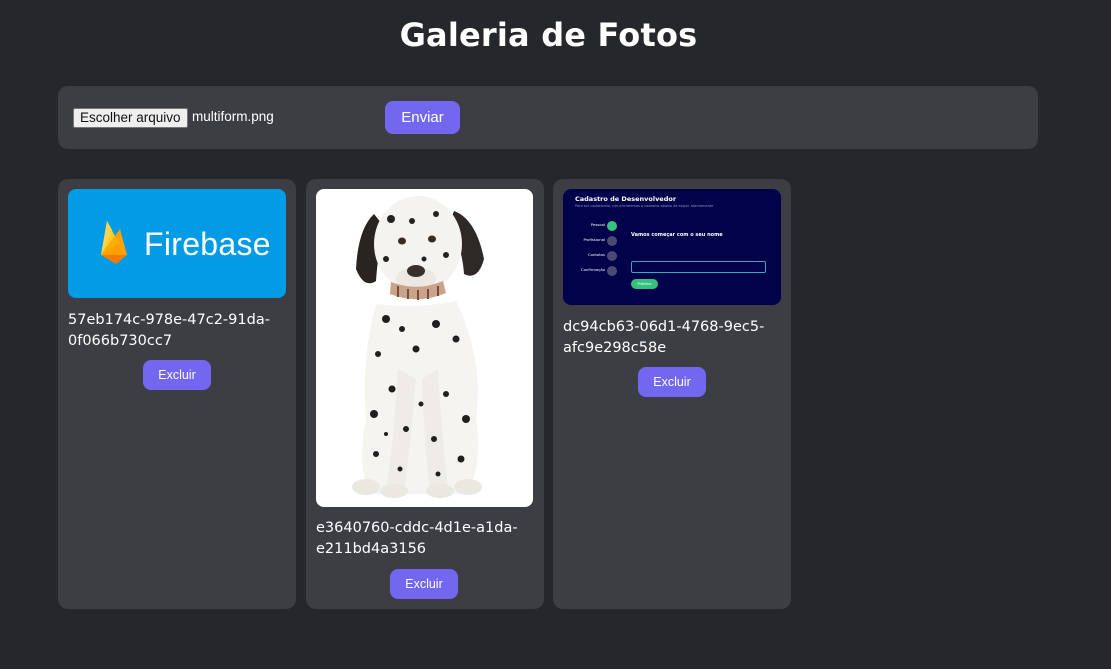  Describe the element at coordinates (169, 330) in the screenshot. I see `photo-id: 57eb174c-978e-47c2-91da-0f066b730cc7` at that location.